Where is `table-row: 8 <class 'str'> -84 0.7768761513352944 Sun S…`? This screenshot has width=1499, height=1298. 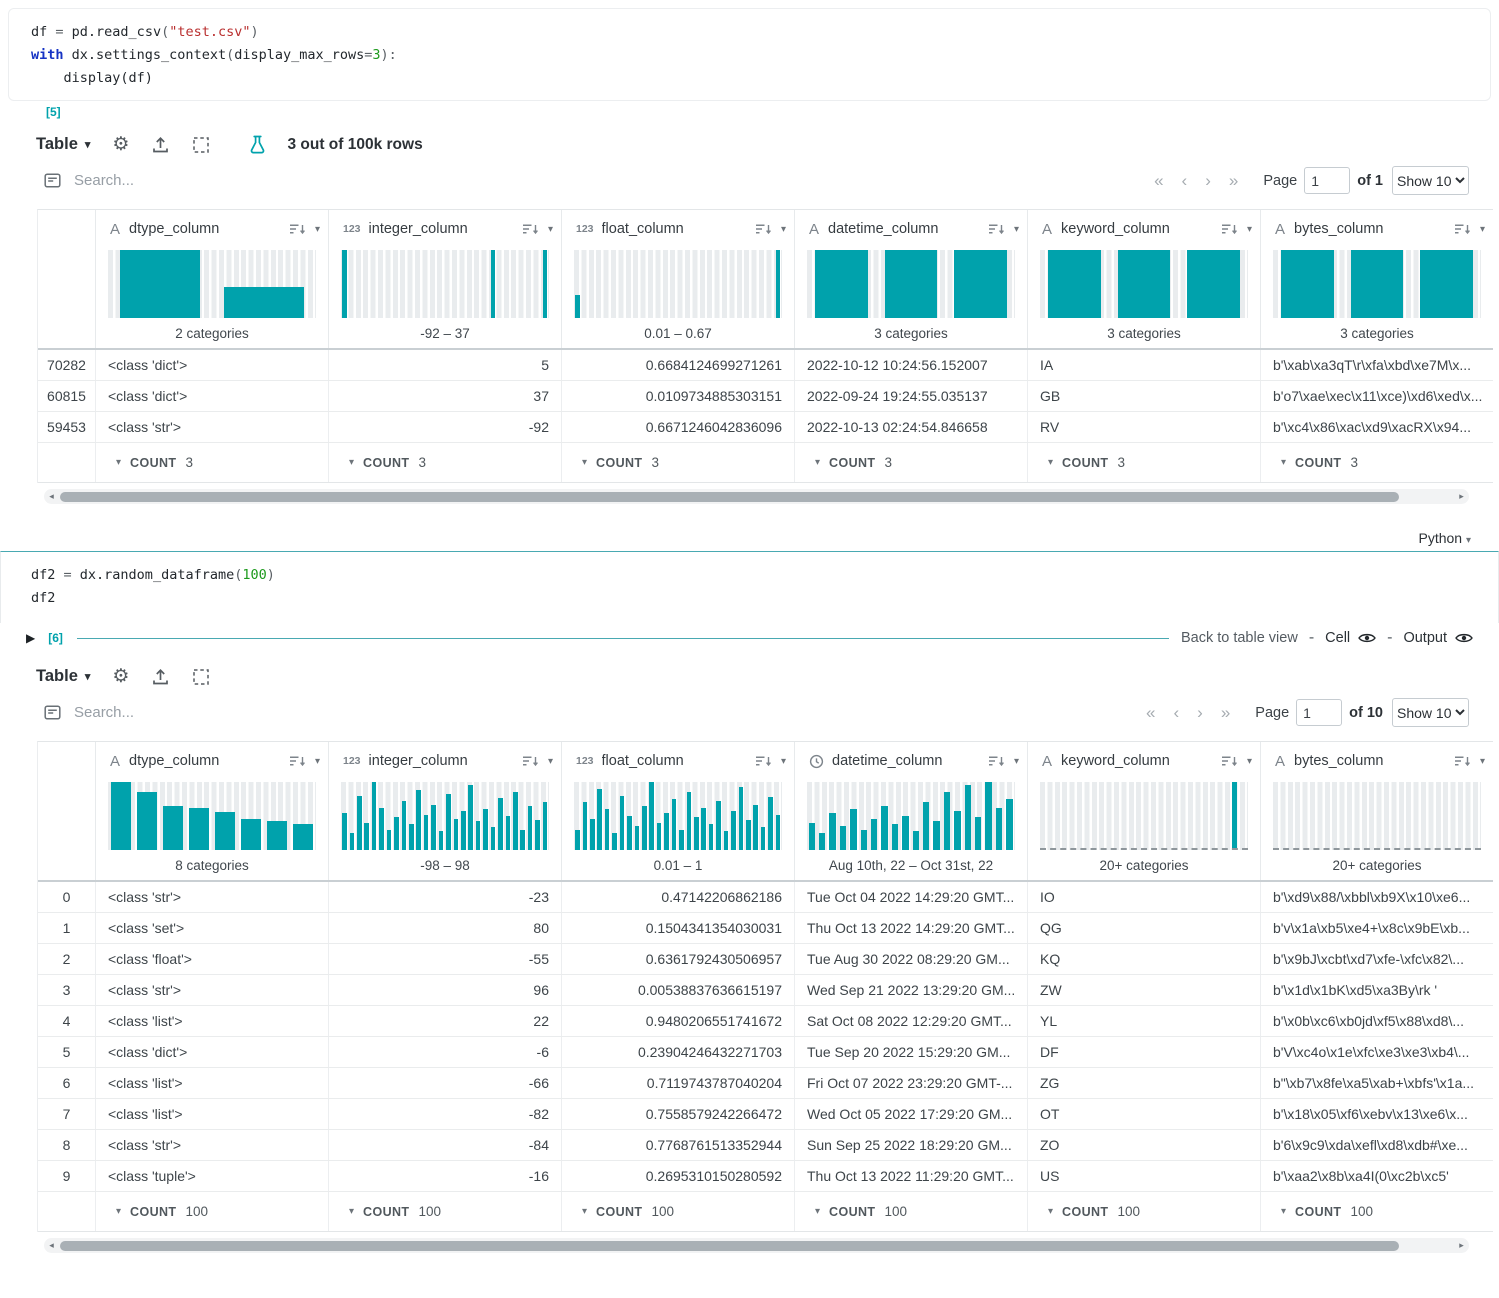 table-row: 8 <class 'str'> -84 0.7768761513352944 Sun S… is located at coordinates (765, 1145).